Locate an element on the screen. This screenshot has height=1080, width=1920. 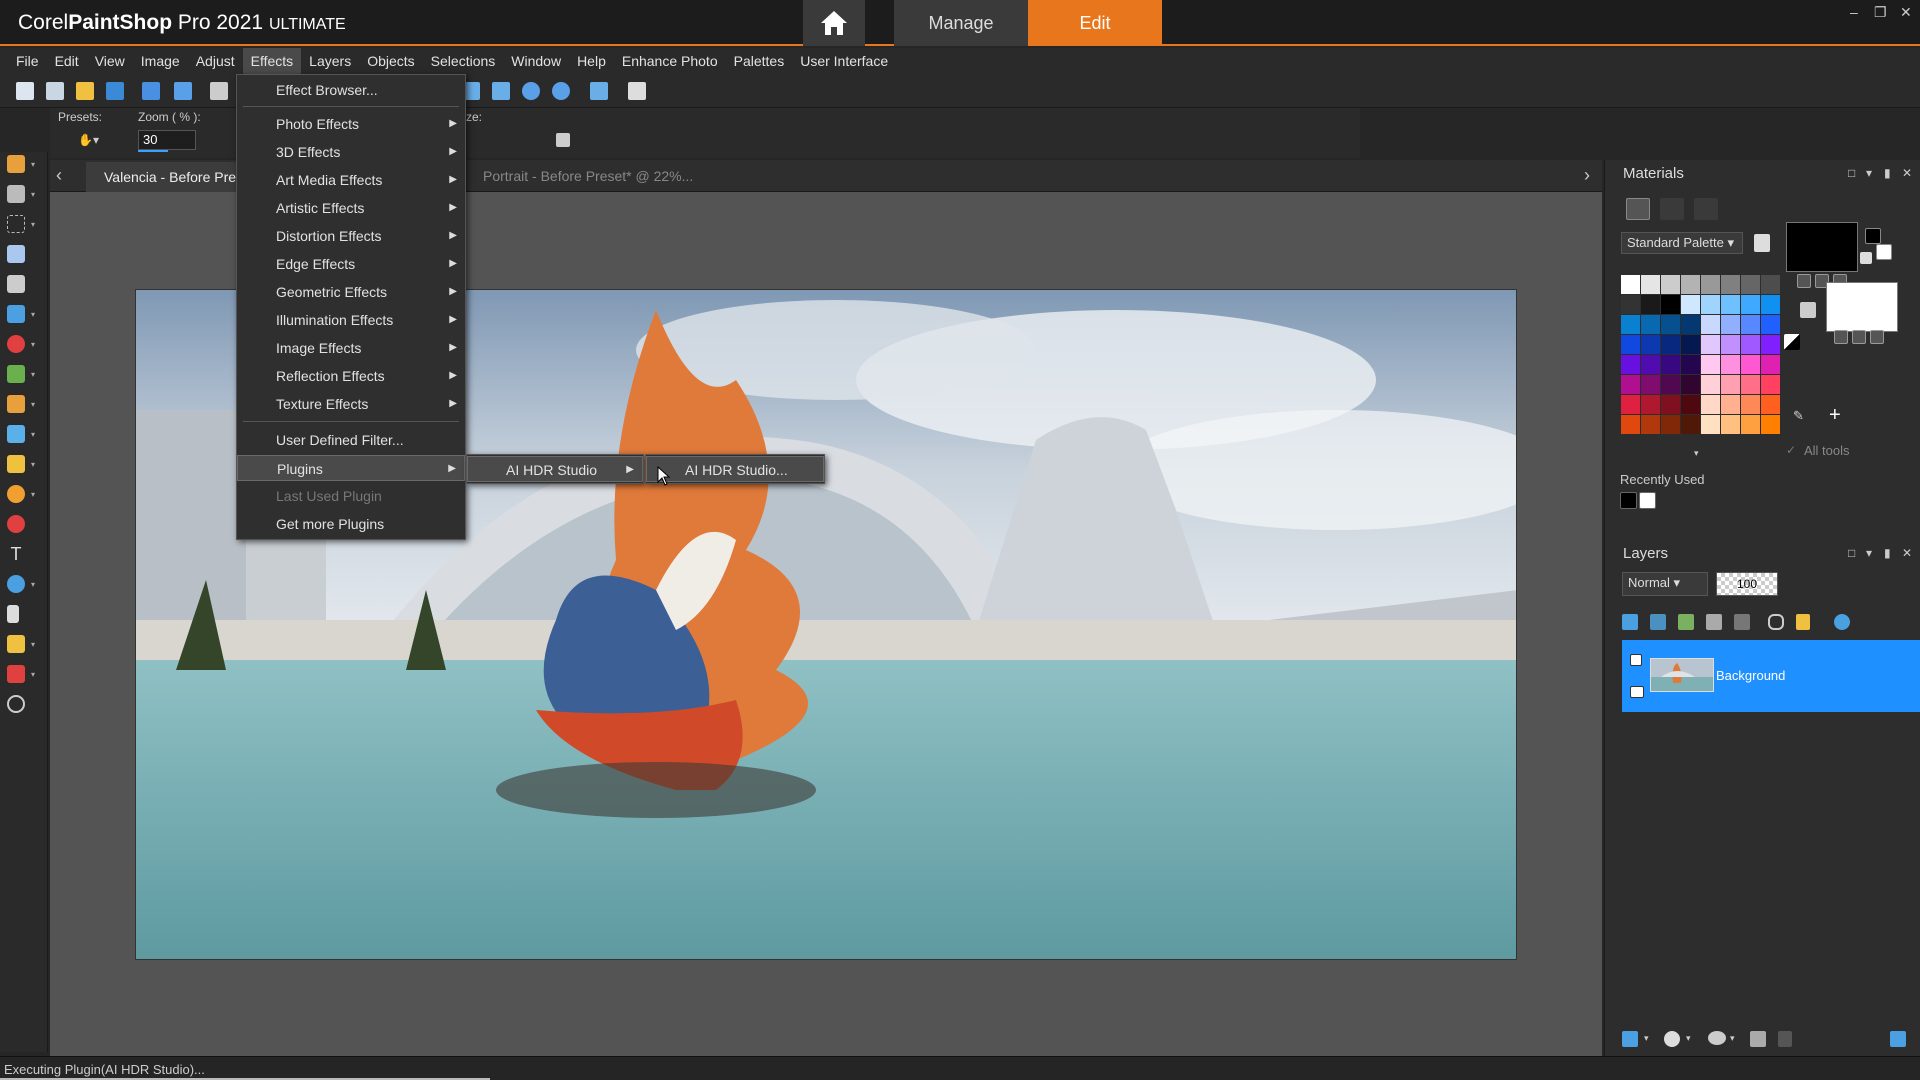
pick-tool-icon is located at coordinates (16, 194).